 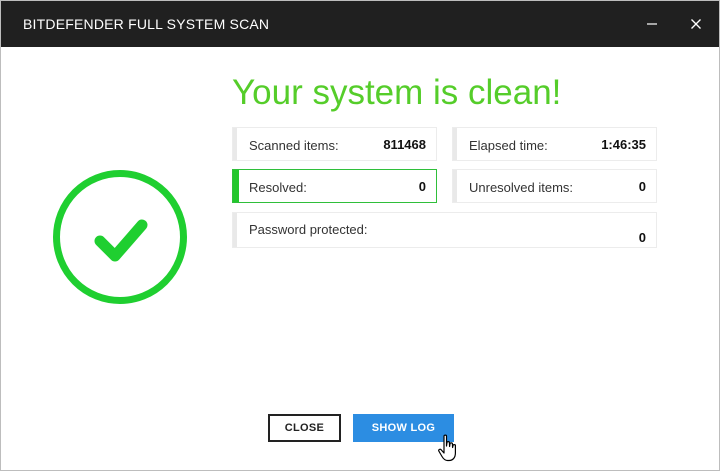 I want to click on hand-cursor-icon, so click(x=447, y=448).